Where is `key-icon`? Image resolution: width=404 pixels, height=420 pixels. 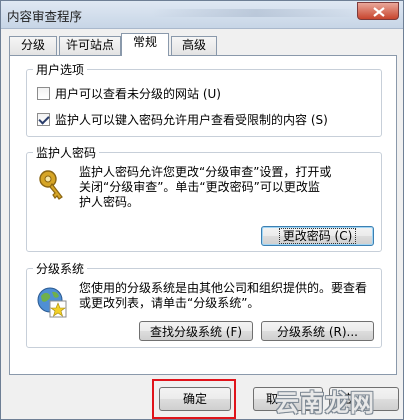 key-icon is located at coordinates (51, 185).